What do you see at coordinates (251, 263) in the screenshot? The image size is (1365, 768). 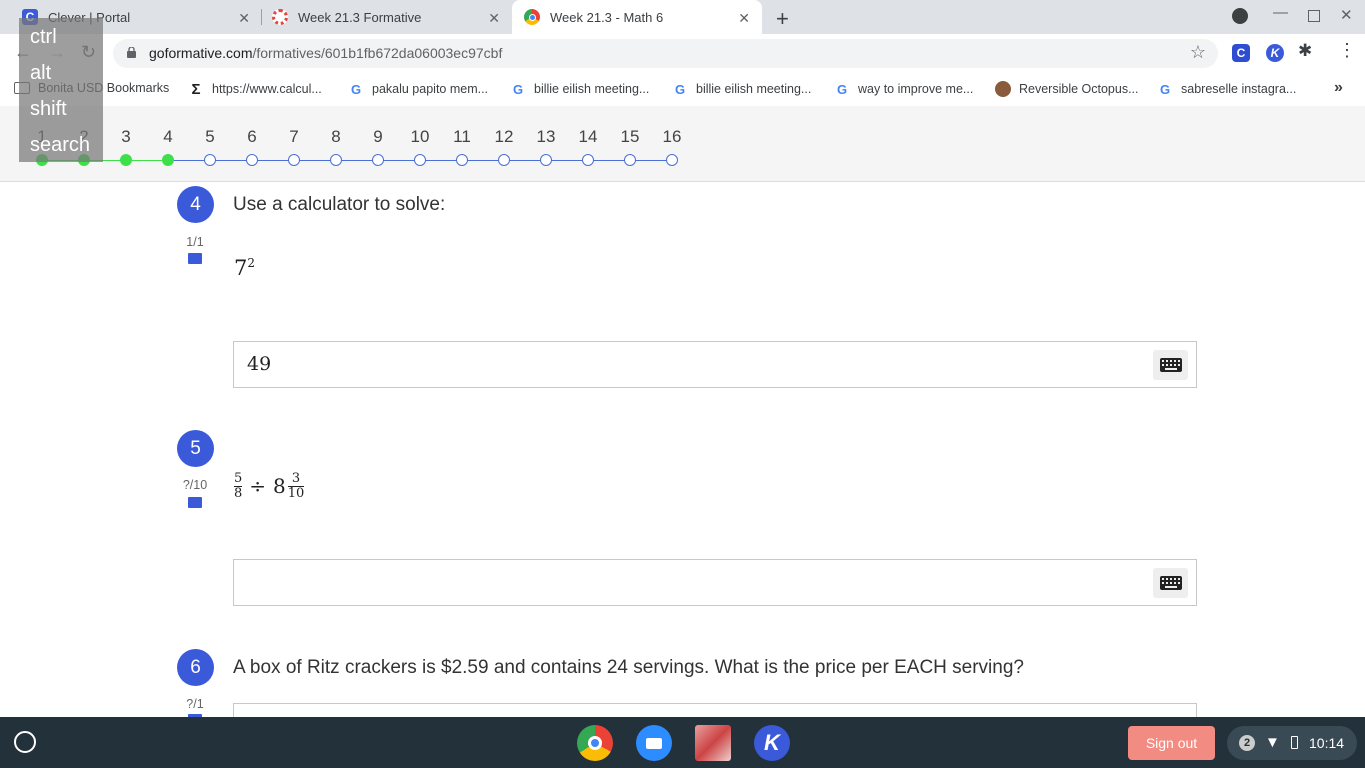 I see `math-exponent: 2` at bounding box center [251, 263].